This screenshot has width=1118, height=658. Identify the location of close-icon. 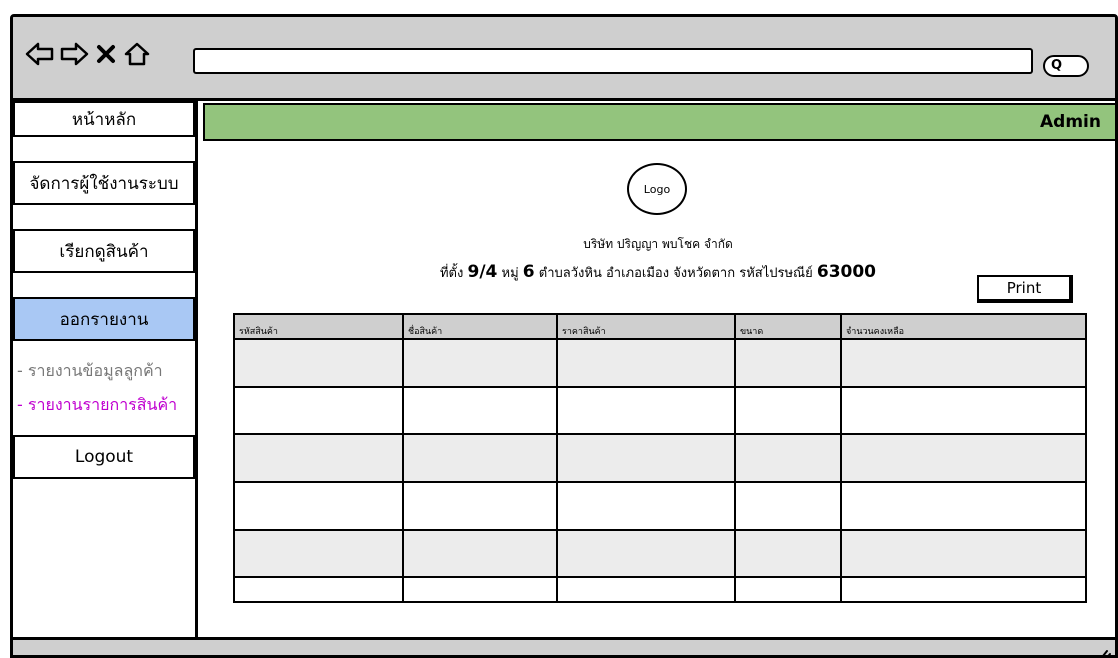
(106, 54).